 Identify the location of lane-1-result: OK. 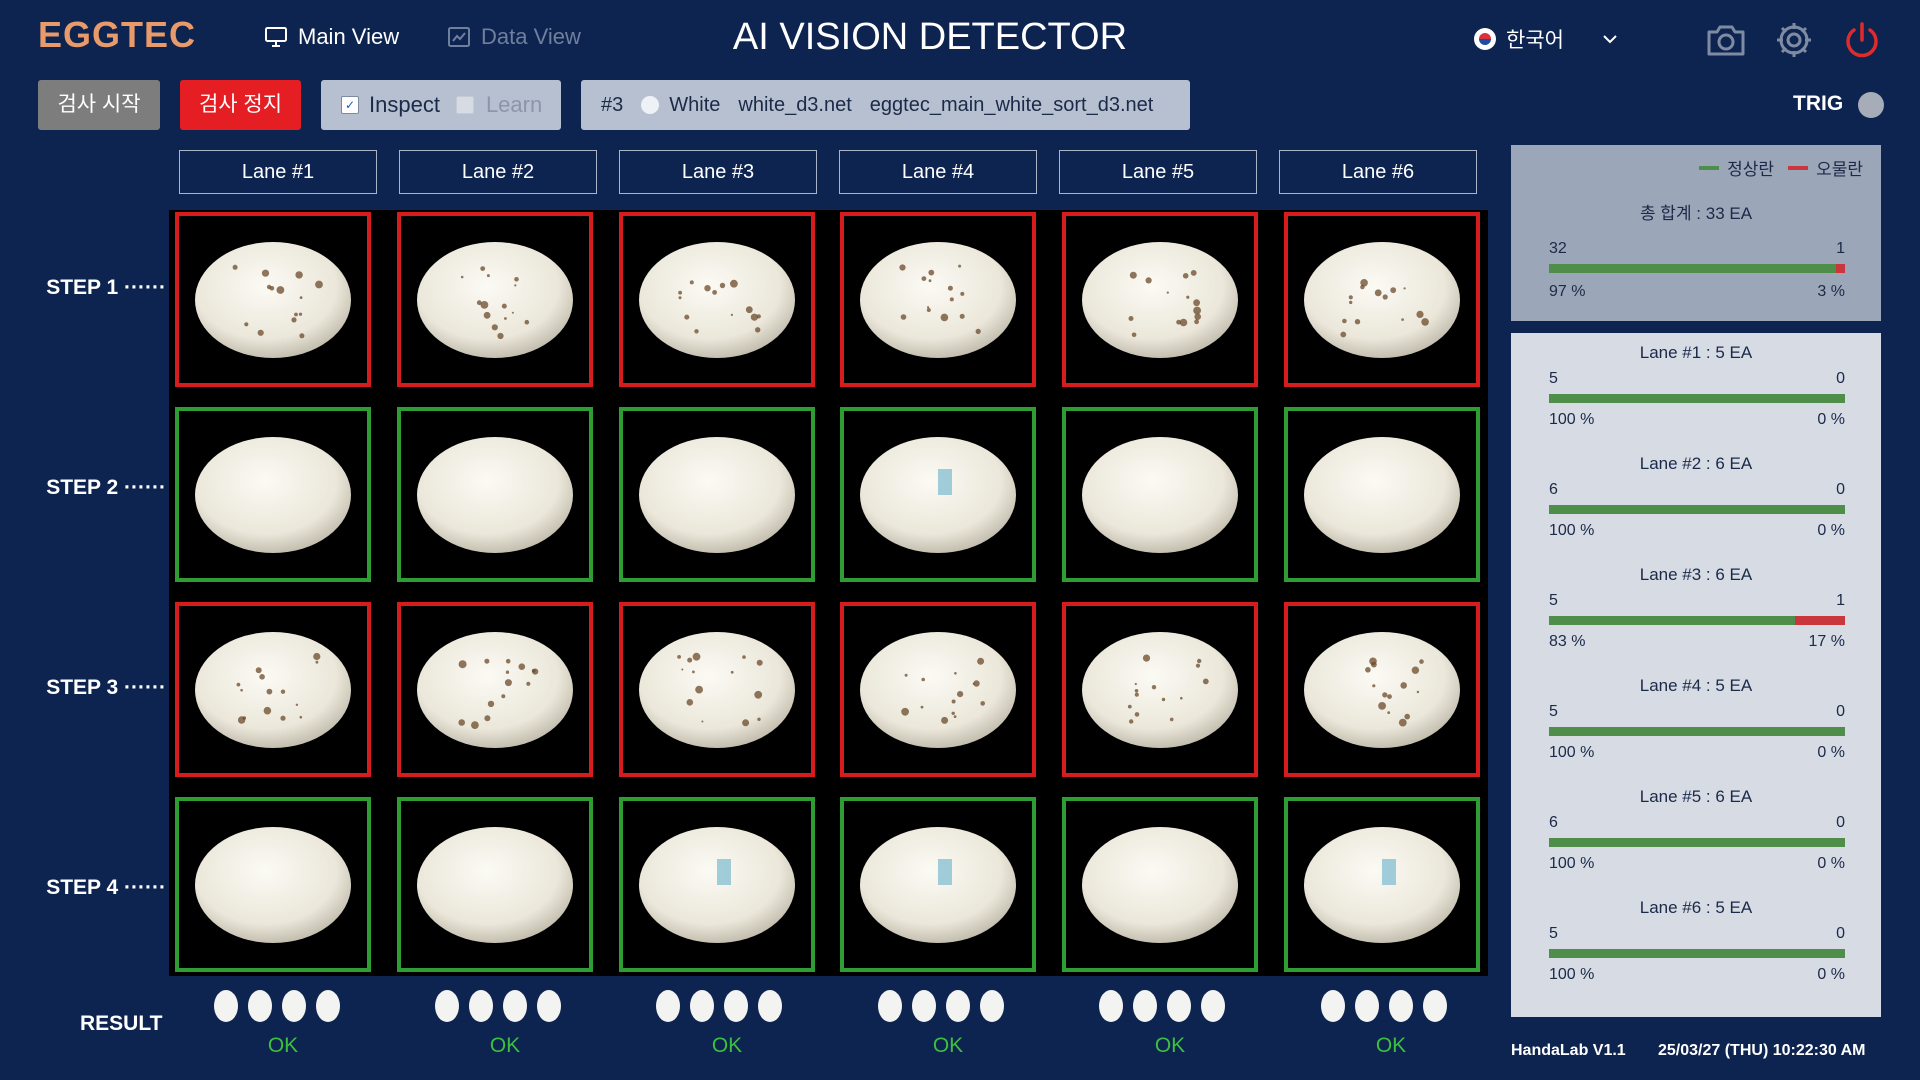
(283, 1045).